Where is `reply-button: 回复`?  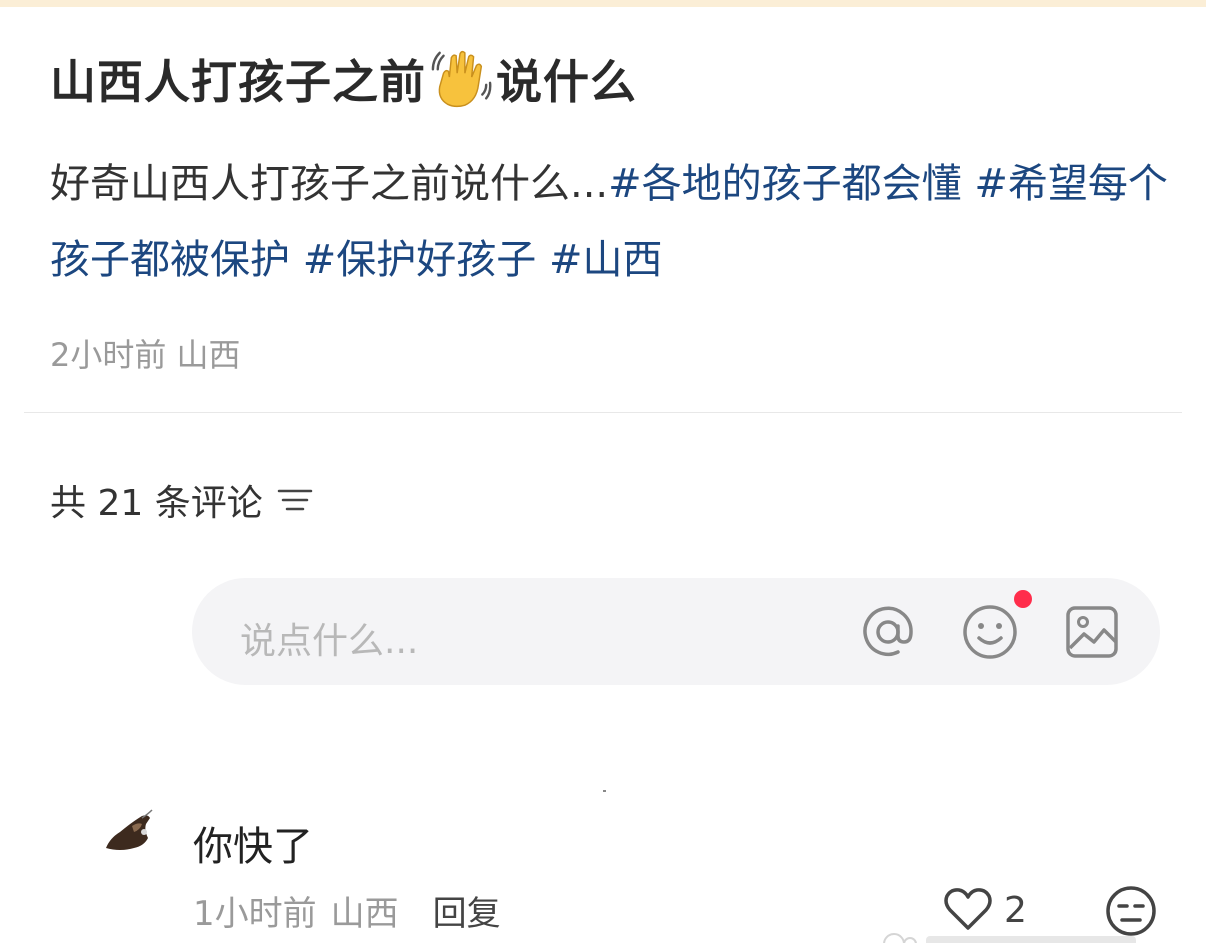
reply-button: 回复 is located at coordinates (467, 910).